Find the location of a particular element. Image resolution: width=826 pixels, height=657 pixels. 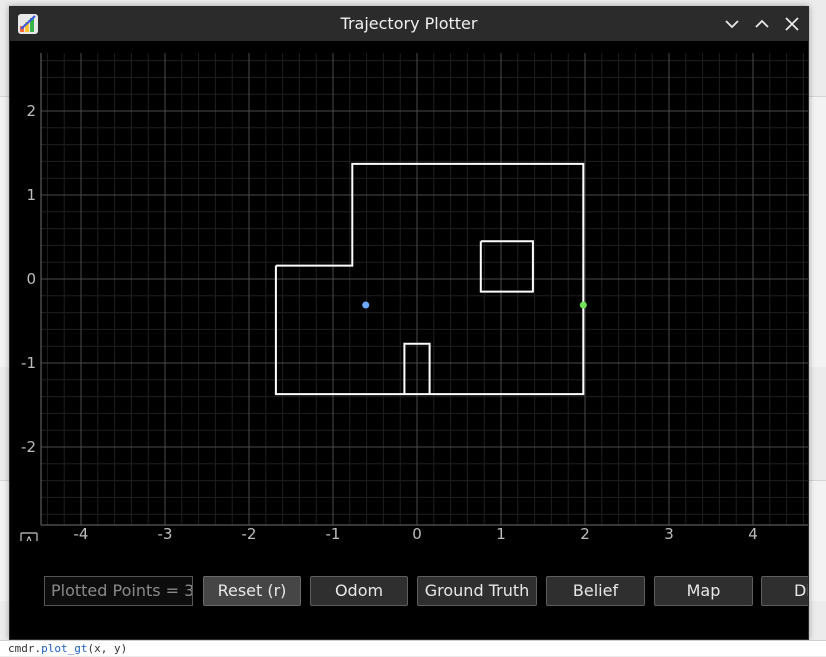

x-tick-label: -2 is located at coordinates (249, 533).